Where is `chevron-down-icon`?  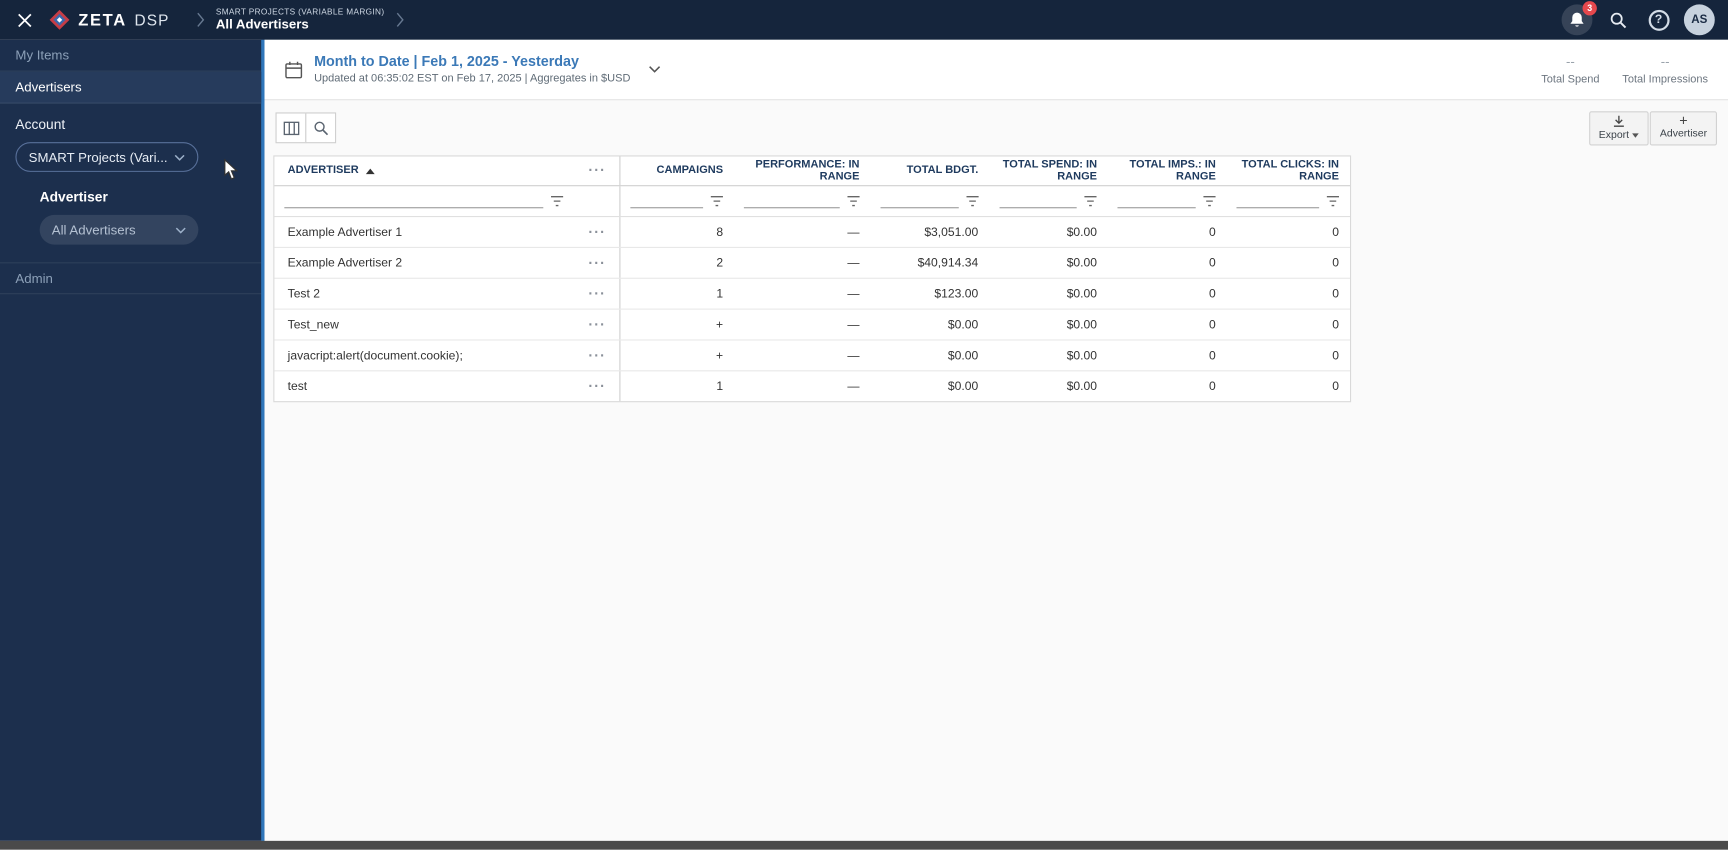
chevron-down-icon is located at coordinates (179, 157).